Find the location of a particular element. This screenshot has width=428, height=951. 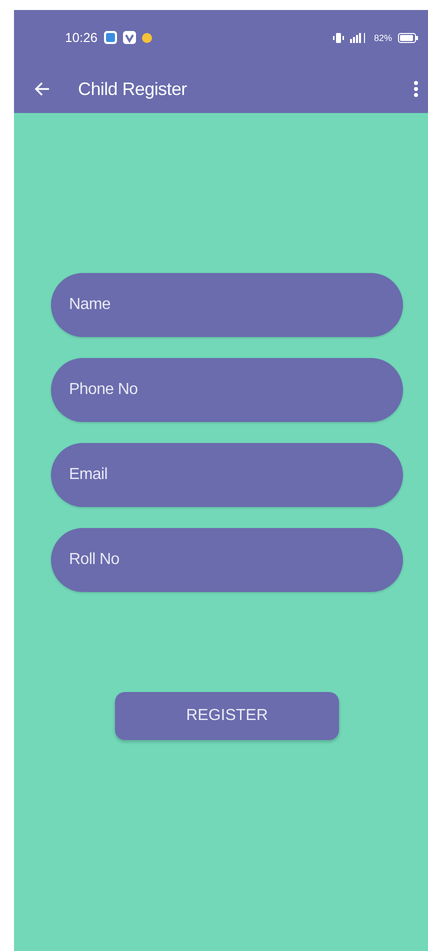

status-time: 10:26 is located at coordinates (81, 37).